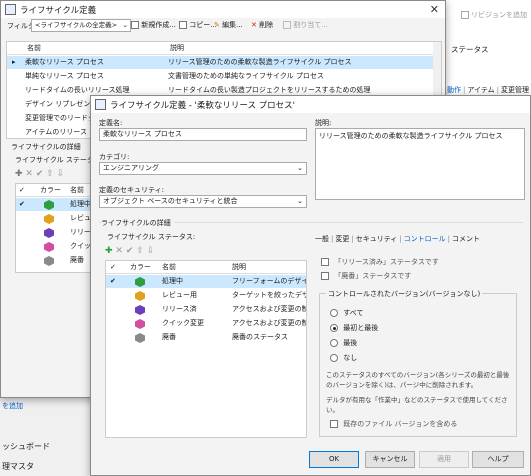 Image resolution: width=531 pixels, height=476 pixels. Describe the element at coordinates (18, 466) in the screenshot. I see `nav-master: 理マスタ` at that location.